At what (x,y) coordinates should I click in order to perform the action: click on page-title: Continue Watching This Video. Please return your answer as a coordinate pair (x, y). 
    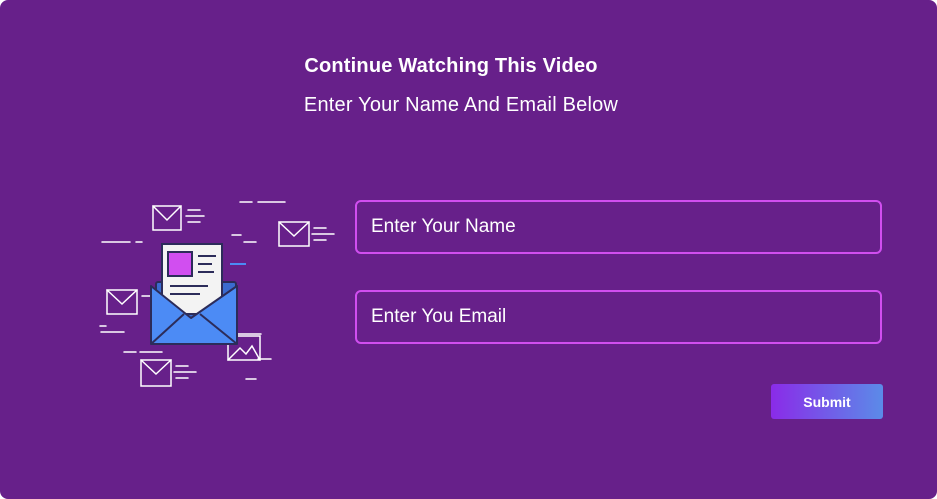
    Looking at the image, I should click on (451, 66).